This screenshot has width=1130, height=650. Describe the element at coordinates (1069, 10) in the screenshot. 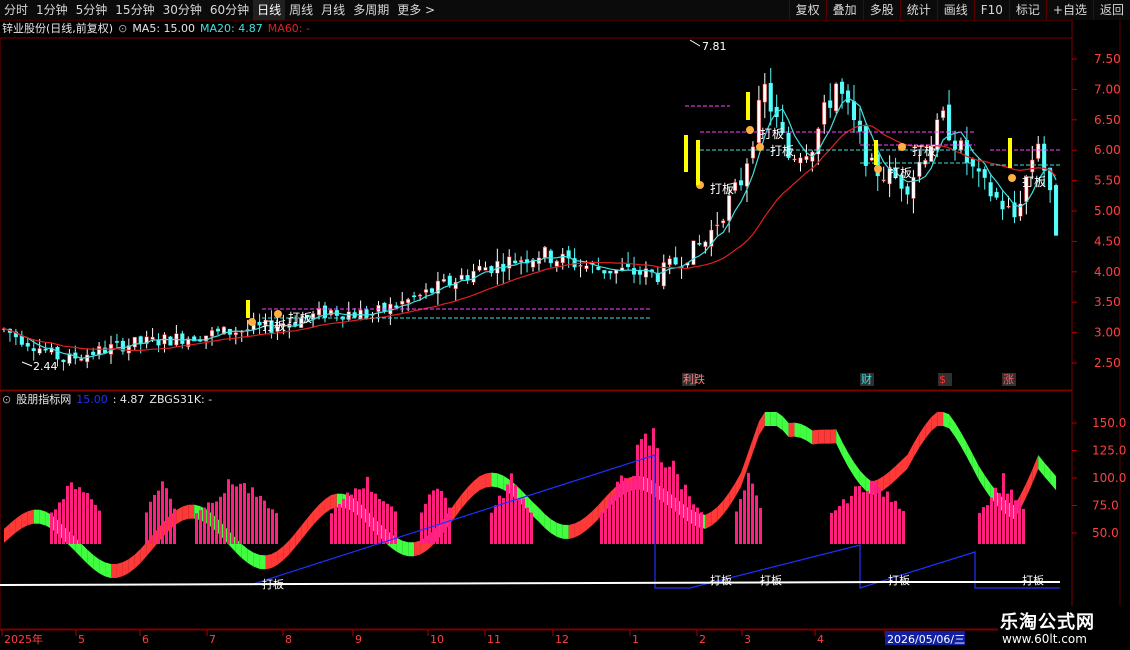

I see `toolbar-button: +自选` at that location.